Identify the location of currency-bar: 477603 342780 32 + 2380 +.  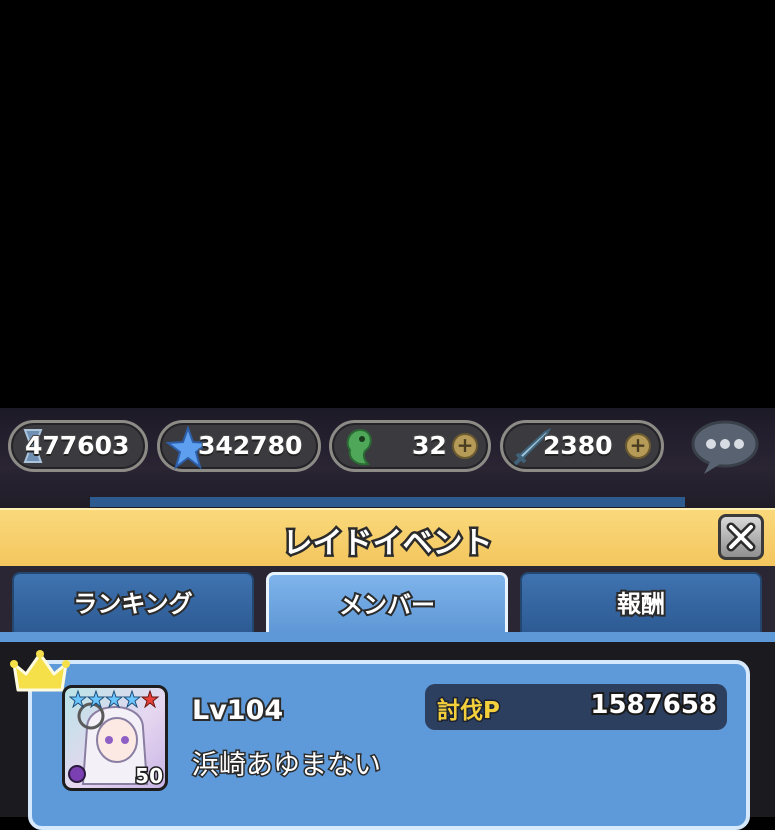
(387, 458).